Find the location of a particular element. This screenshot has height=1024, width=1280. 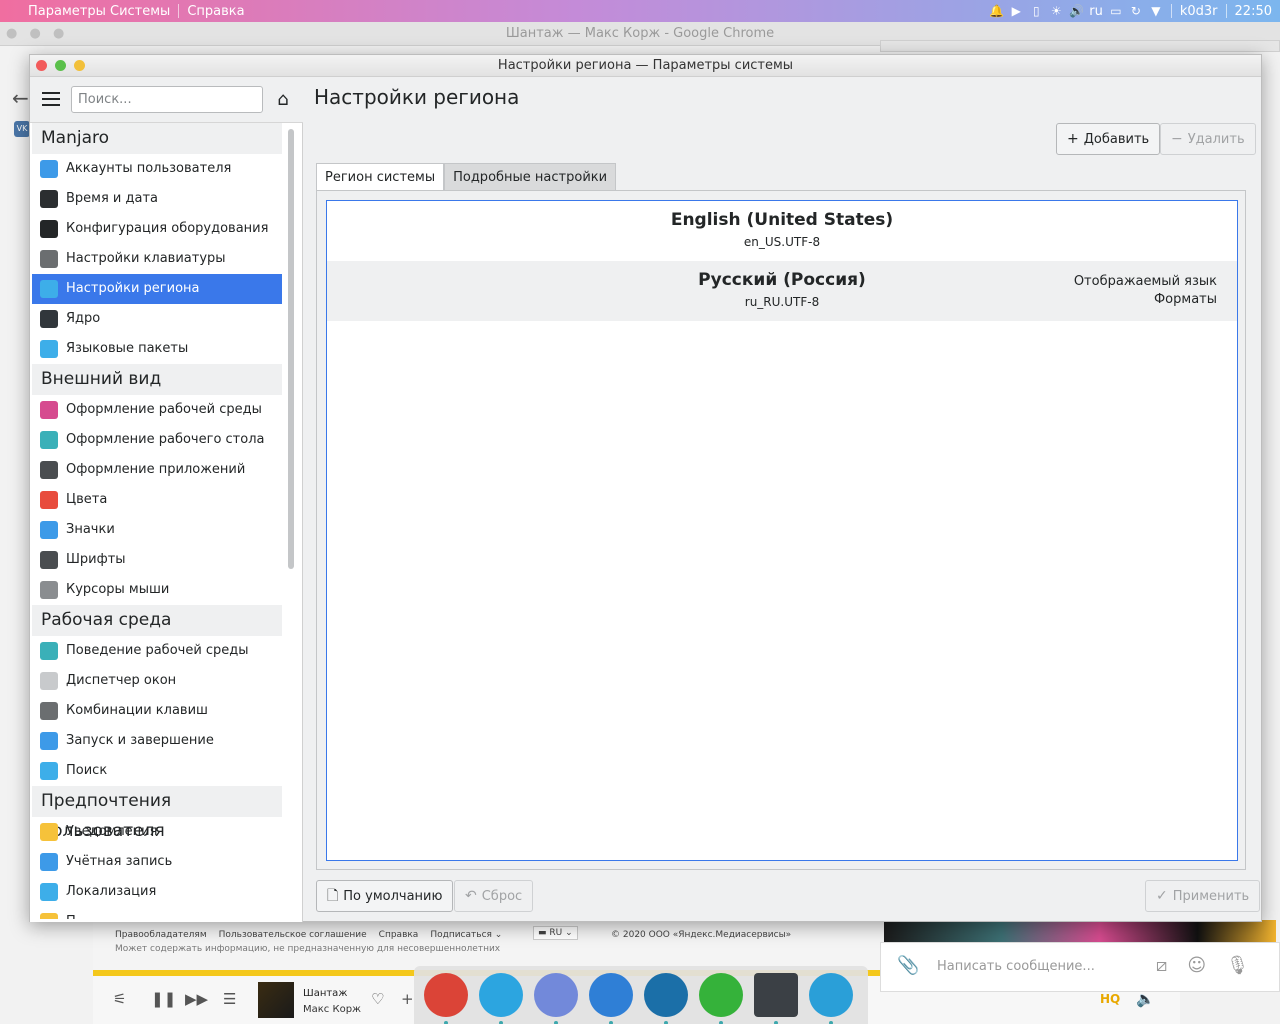

sidebar-item-startup: Запуск и завершение is located at coordinates (157, 741).